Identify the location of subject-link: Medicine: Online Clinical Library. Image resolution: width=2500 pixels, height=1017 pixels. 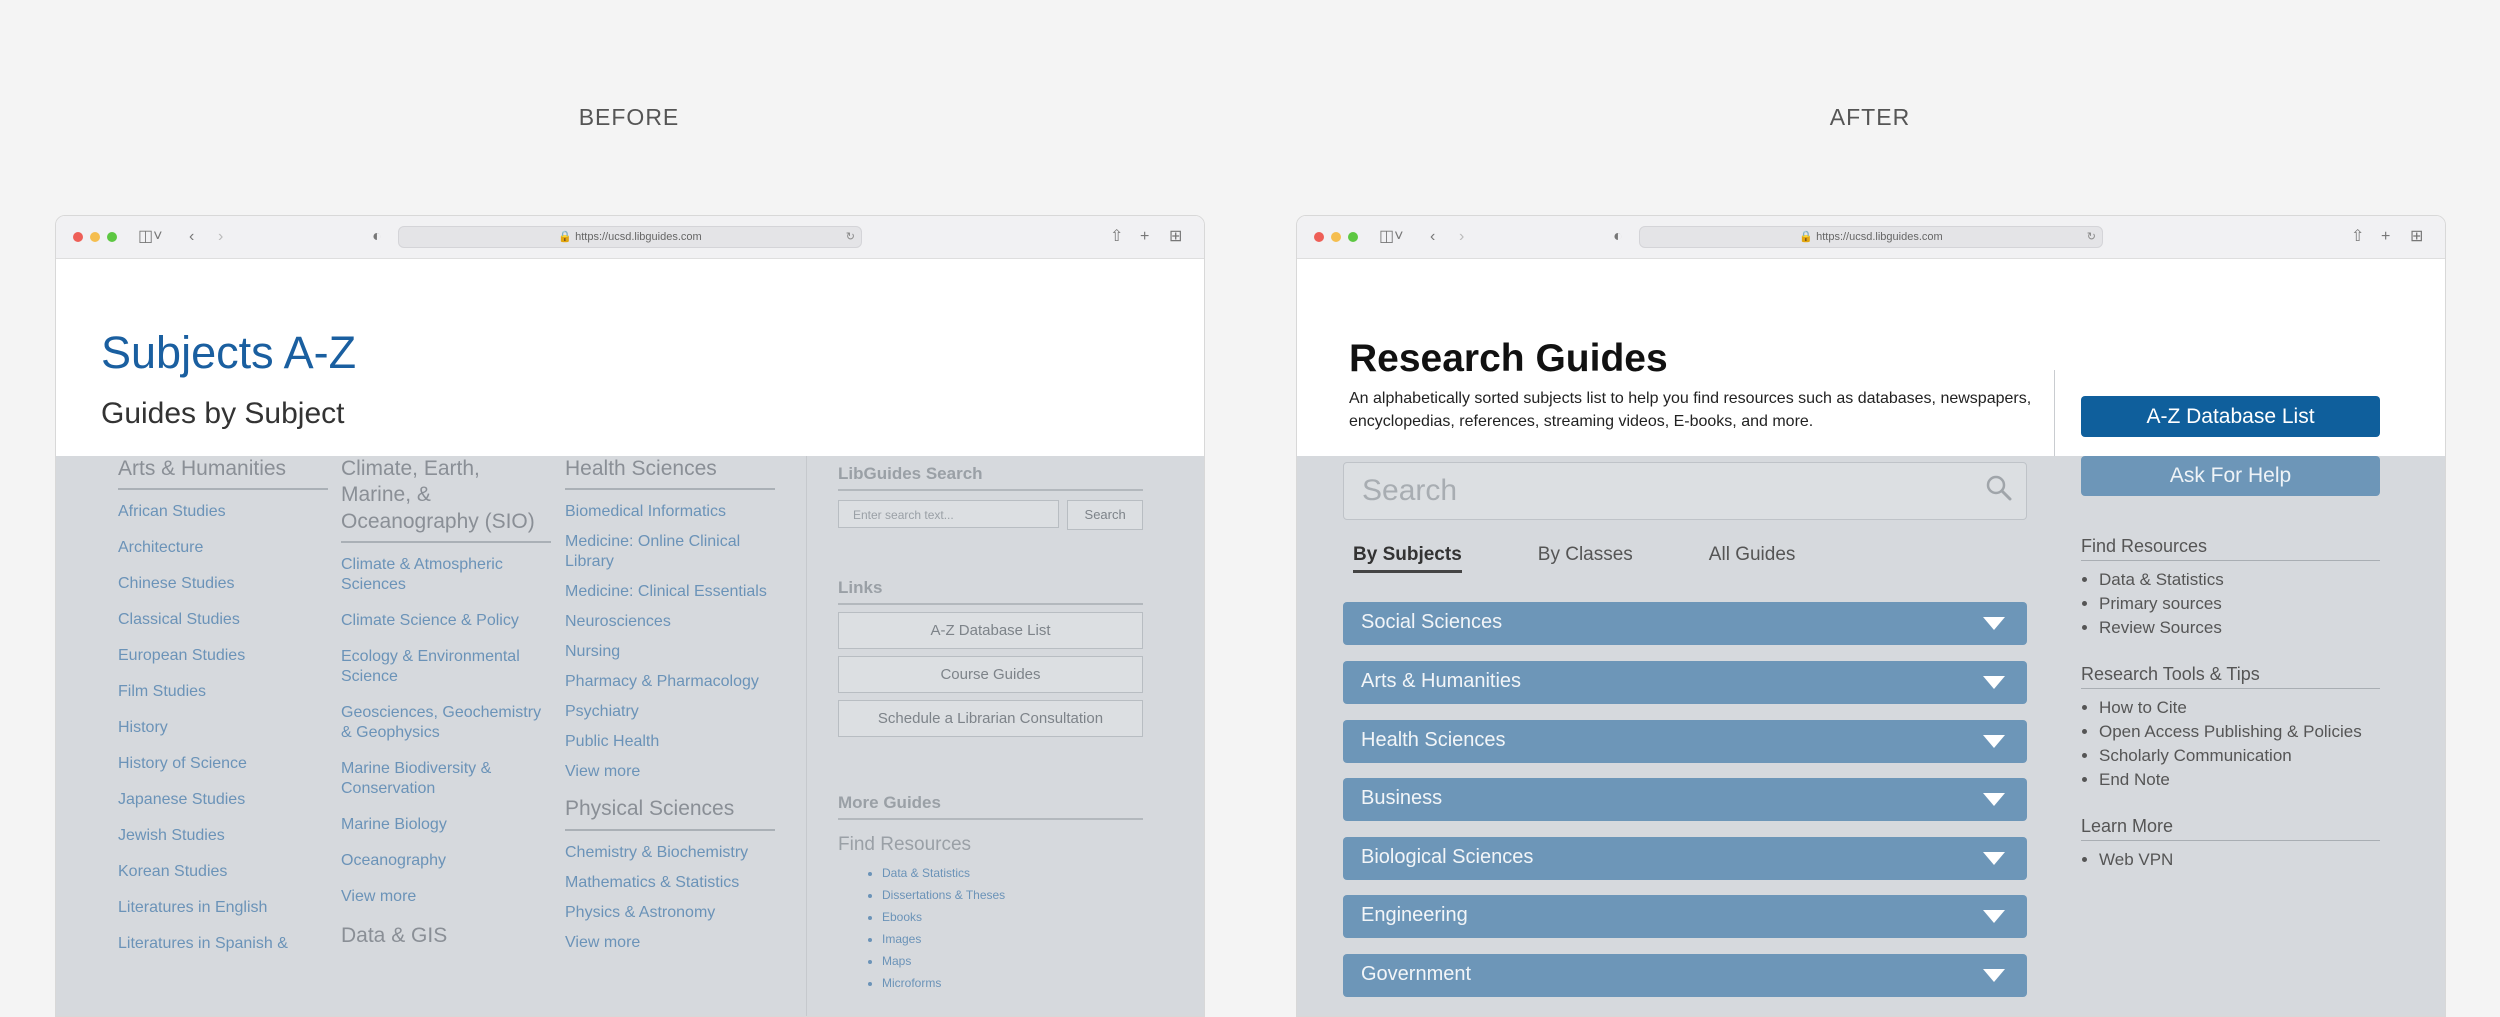
(670, 552).